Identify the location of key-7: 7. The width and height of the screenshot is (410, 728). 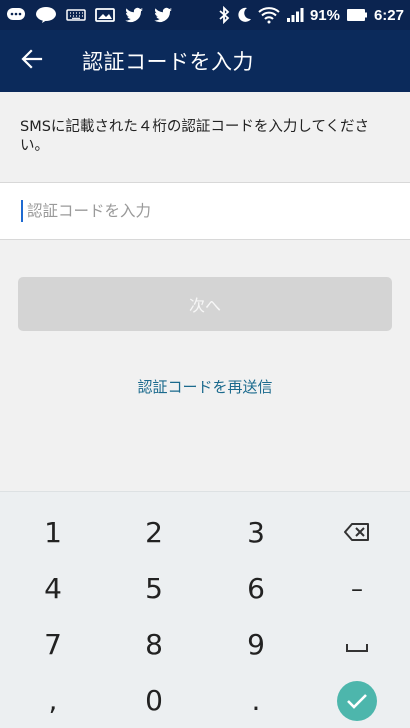
(53, 644).